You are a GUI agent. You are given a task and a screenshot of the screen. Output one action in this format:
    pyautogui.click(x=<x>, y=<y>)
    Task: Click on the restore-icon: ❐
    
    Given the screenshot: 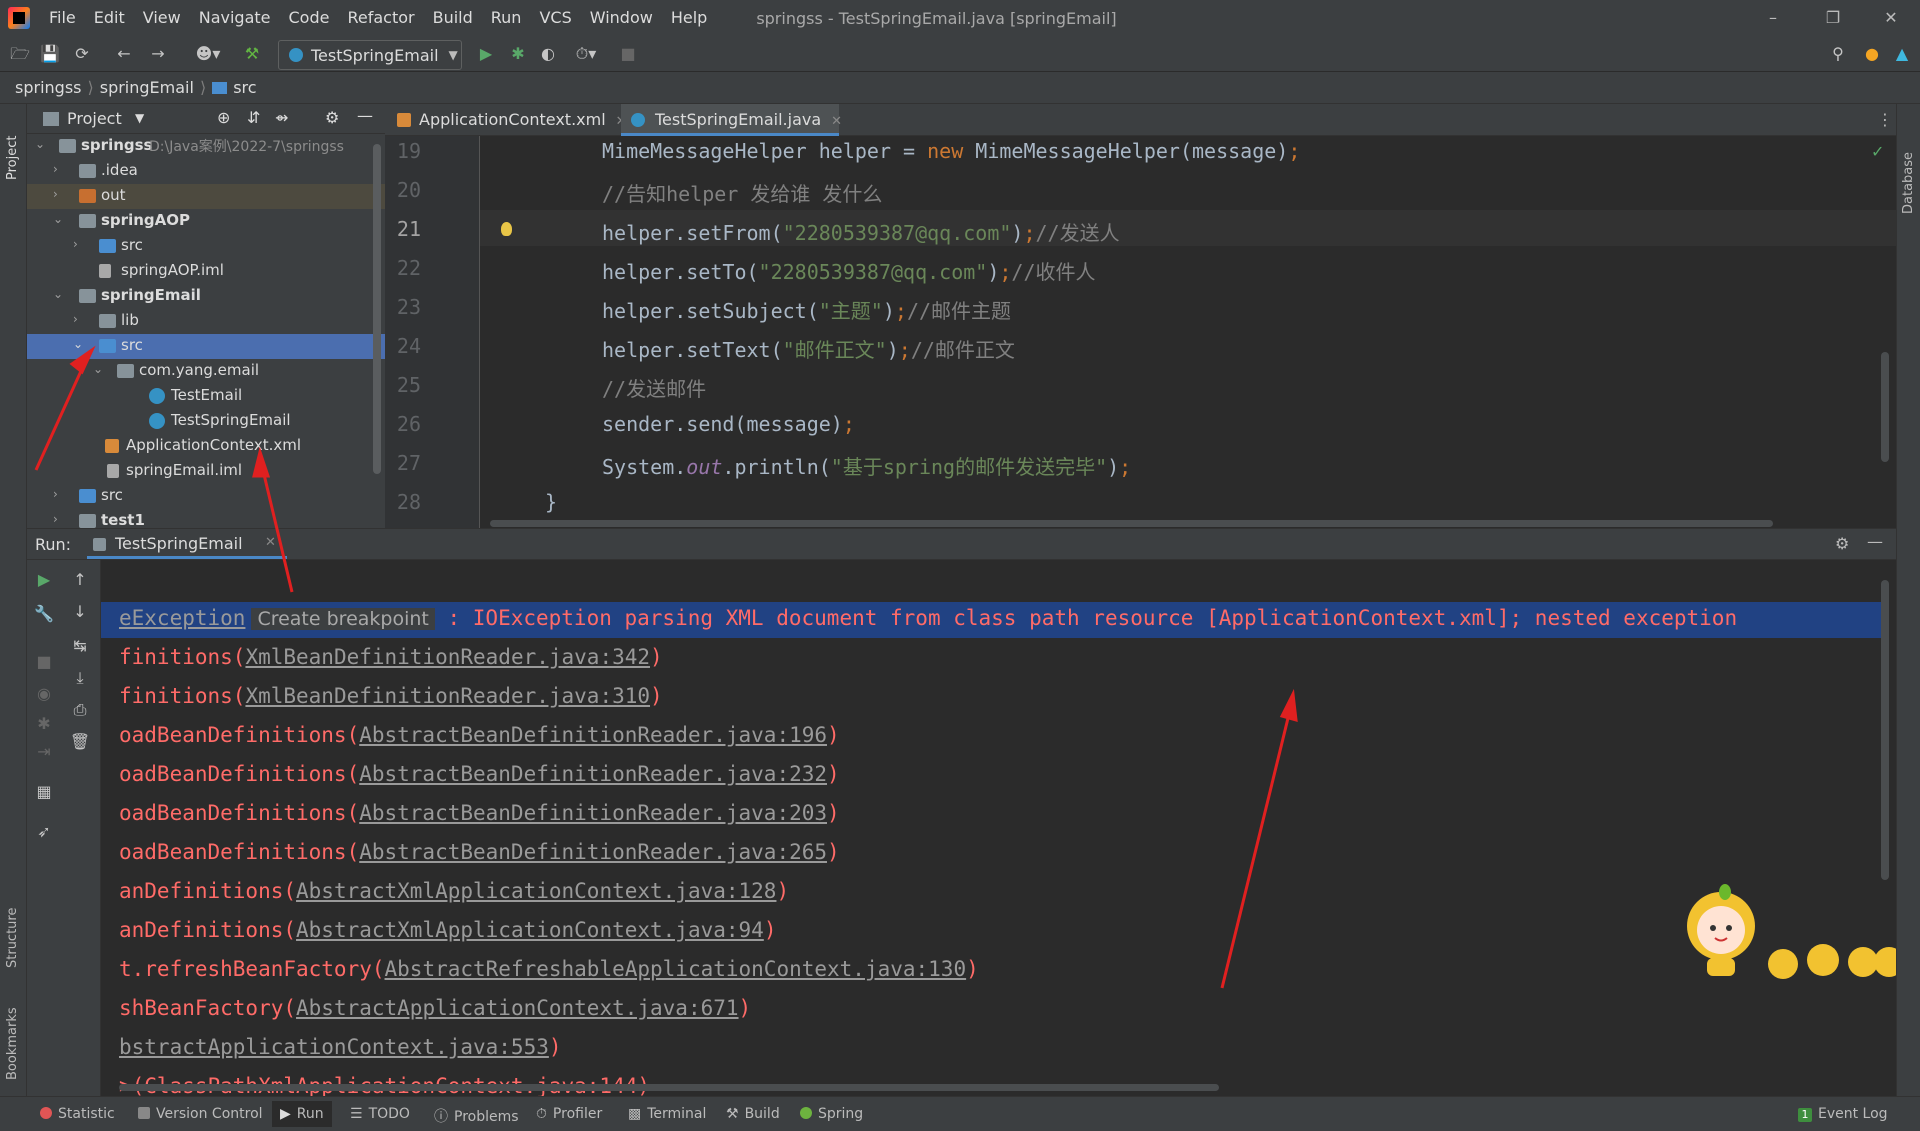 What is the action you would take?
    pyautogui.click(x=1833, y=18)
    